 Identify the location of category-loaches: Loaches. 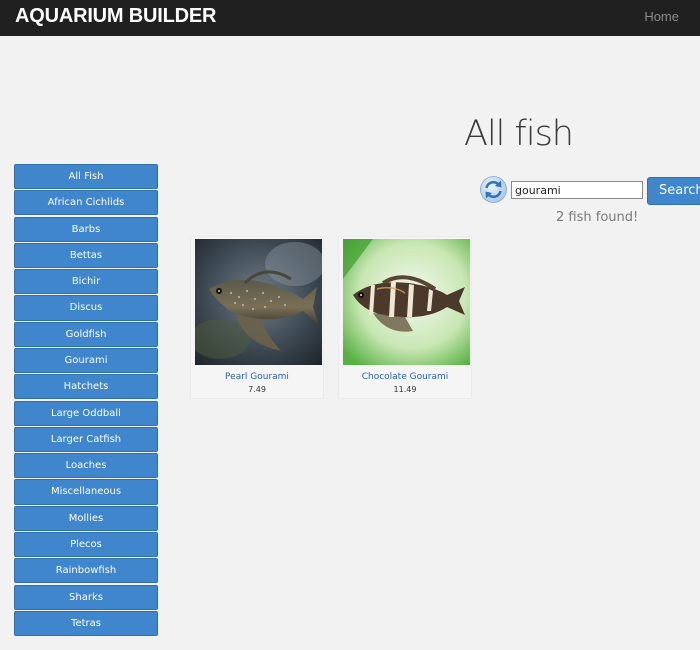
(86, 466).